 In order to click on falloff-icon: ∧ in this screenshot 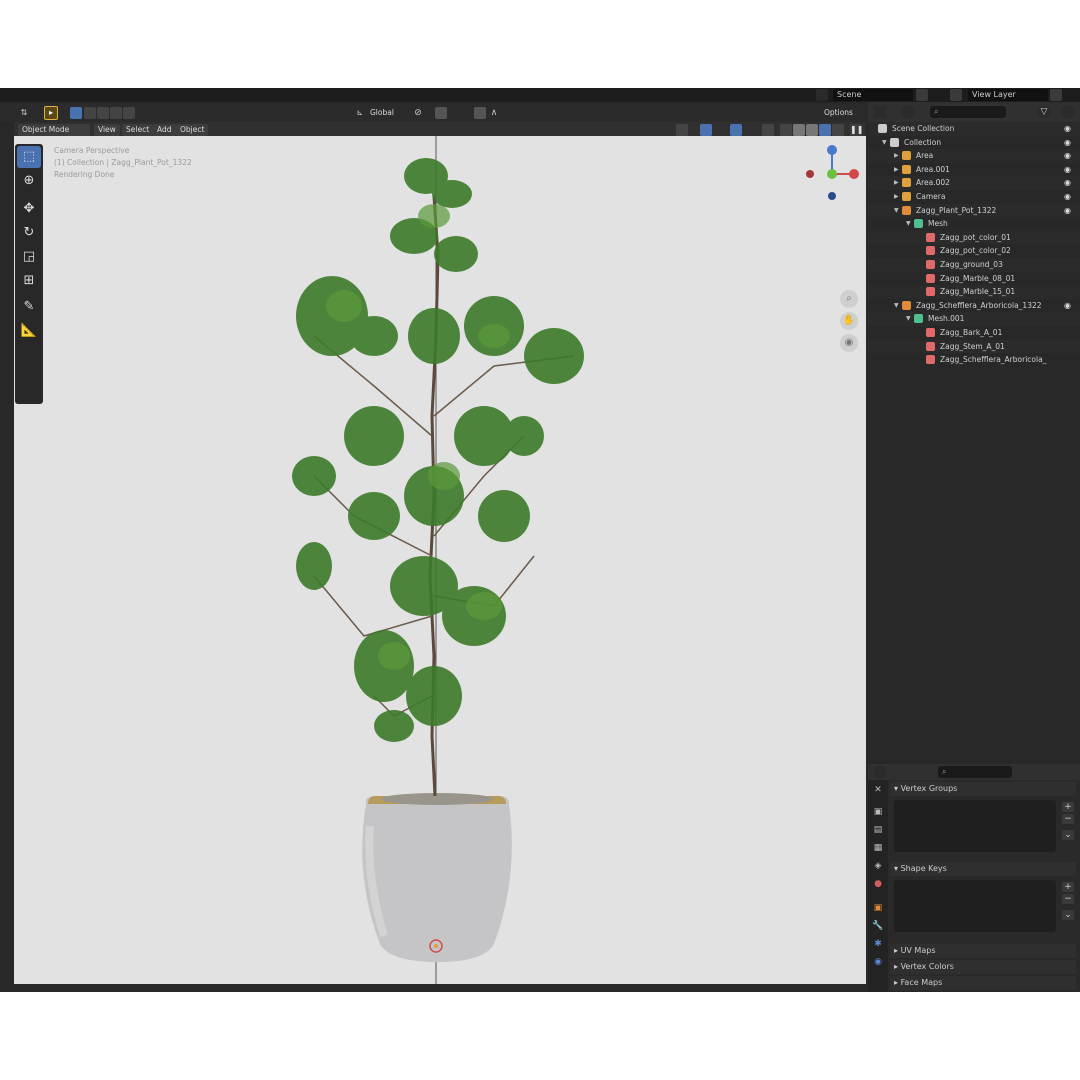, I will do `click(494, 113)`.